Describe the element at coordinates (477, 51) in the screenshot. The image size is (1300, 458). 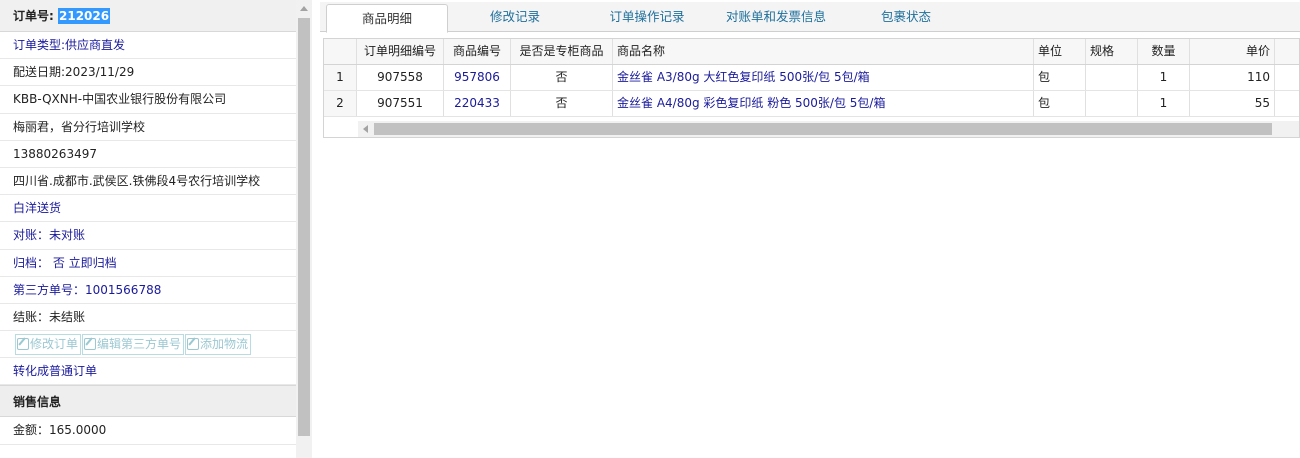
I see `column-header-product-id: 商品编号` at that location.